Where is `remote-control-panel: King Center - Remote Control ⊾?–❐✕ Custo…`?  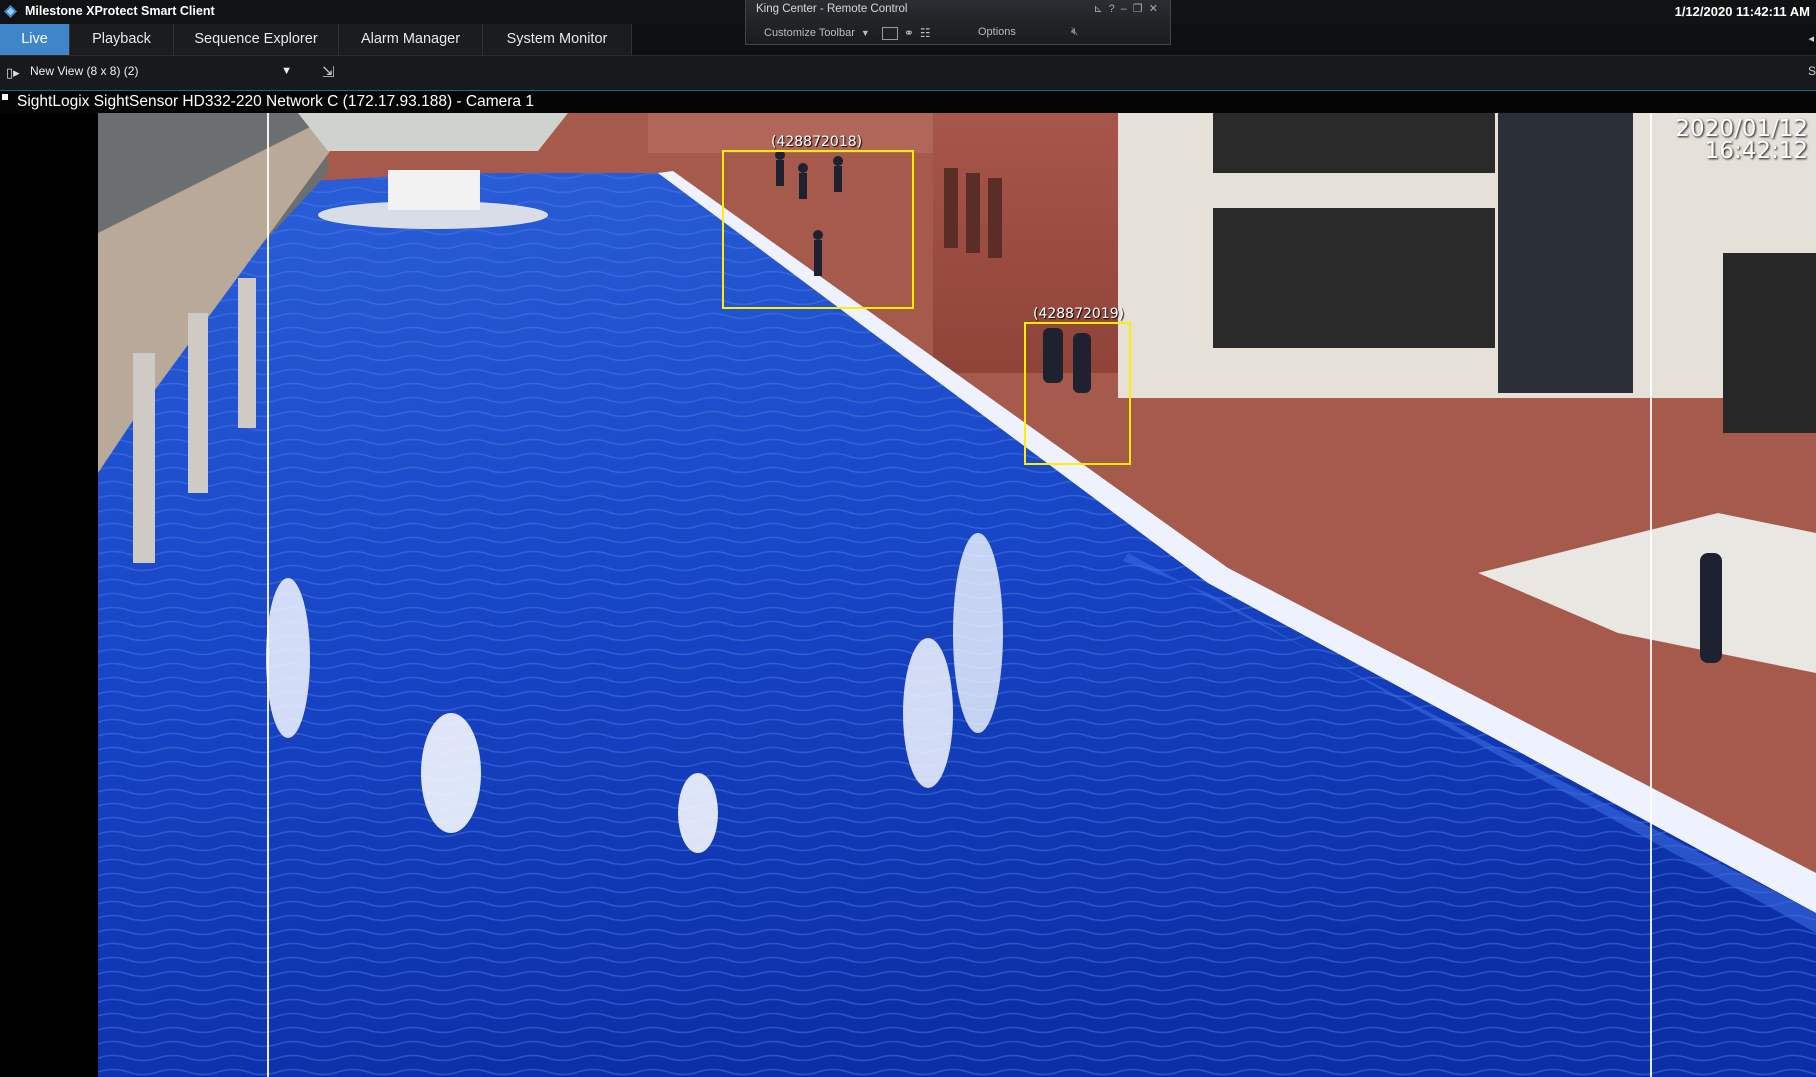 remote-control-panel: King Center - Remote Control ⊾?–❐✕ Custo… is located at coordinates (958, 22).